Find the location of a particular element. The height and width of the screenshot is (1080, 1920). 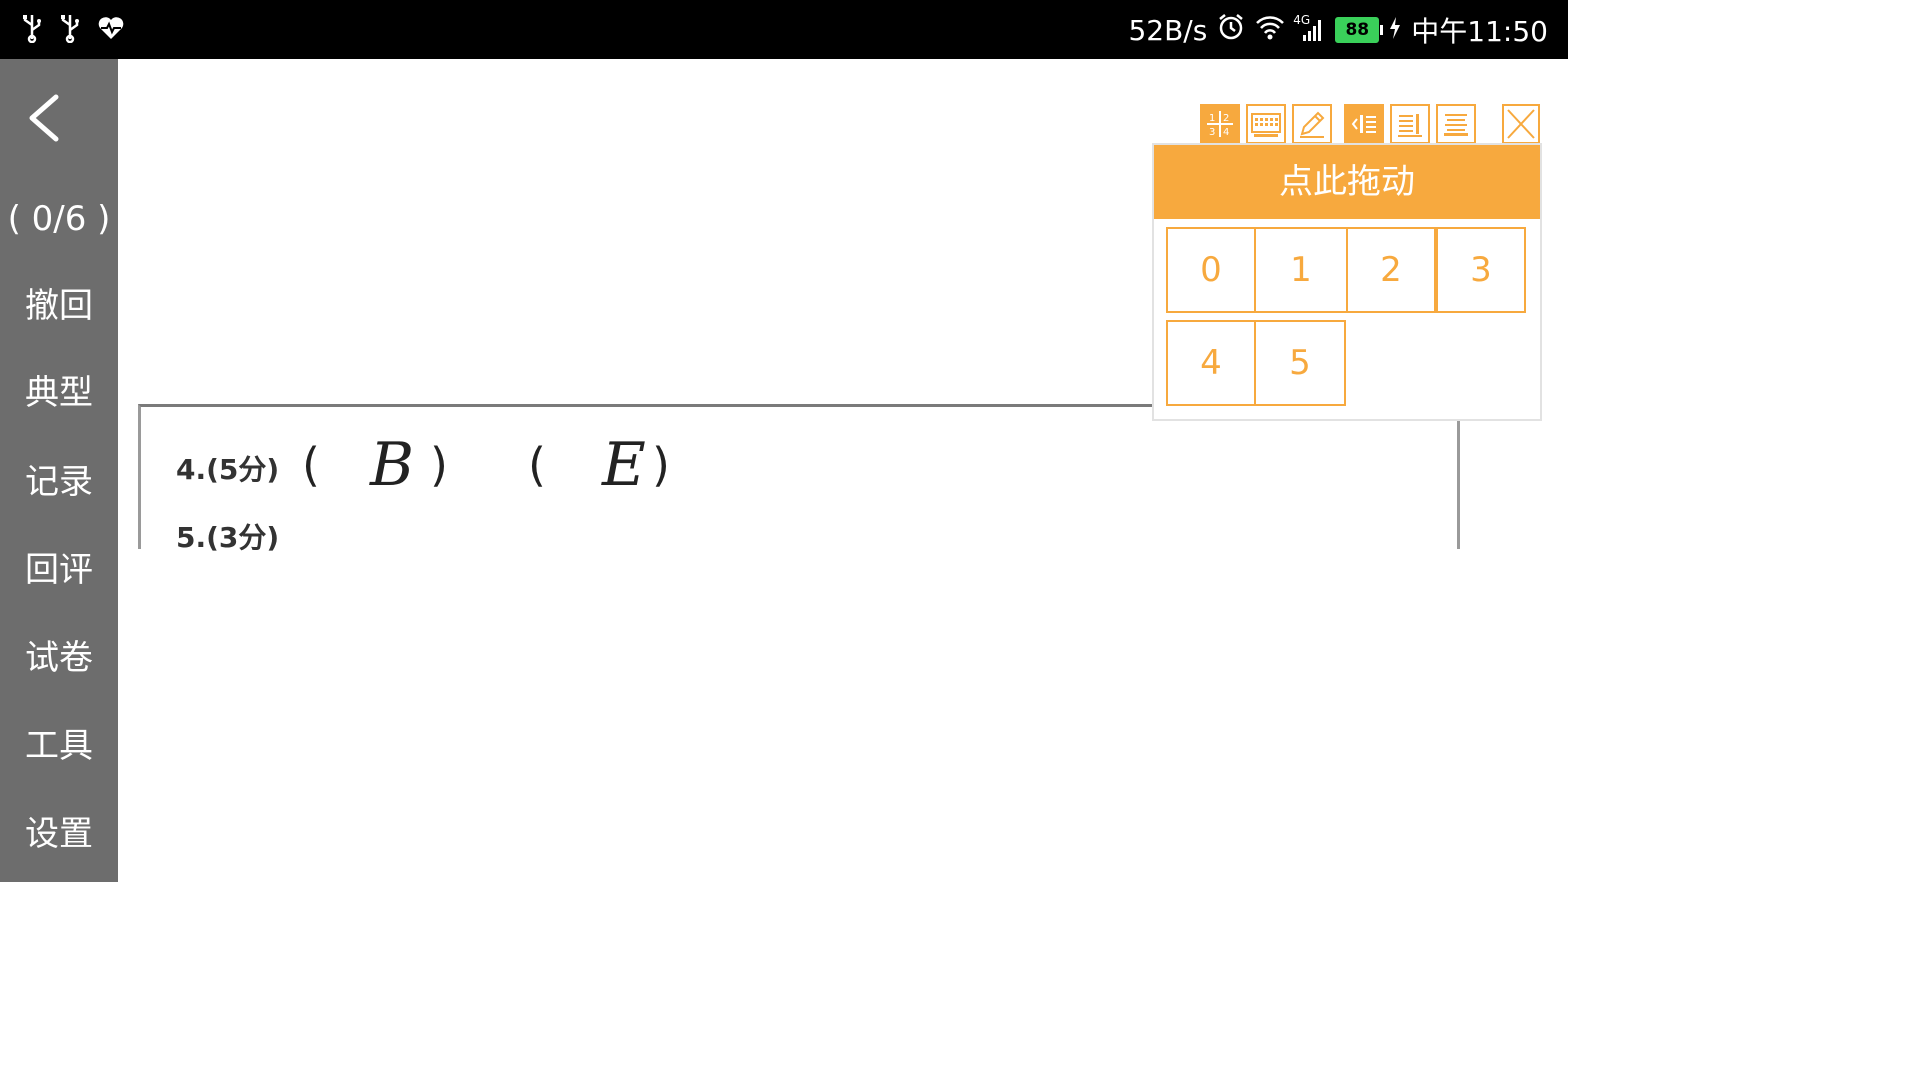

sidebar-item-undo: 撤回 is located at coordinates (59, 306).